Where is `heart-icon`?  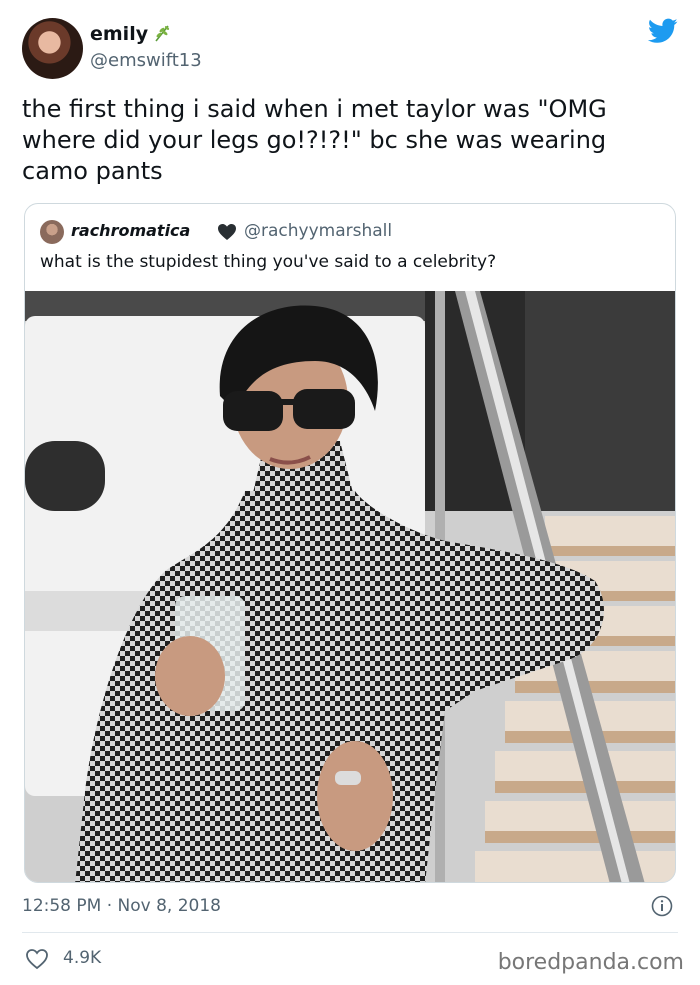 heart-icon is located at coordinates (227, 232).